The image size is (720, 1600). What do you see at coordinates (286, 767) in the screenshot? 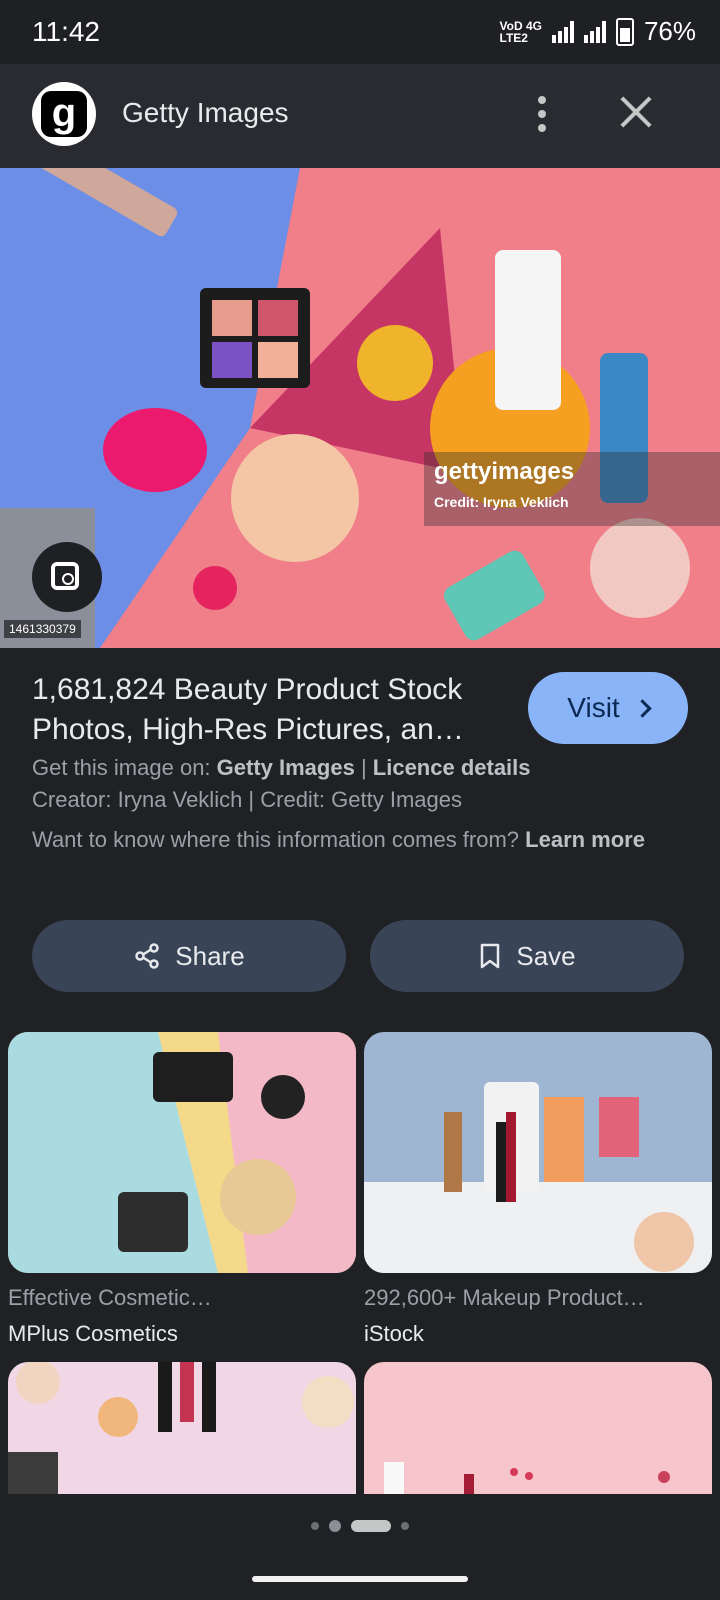
I see `source-link: Getty Images` at bounding box center [286, 767].